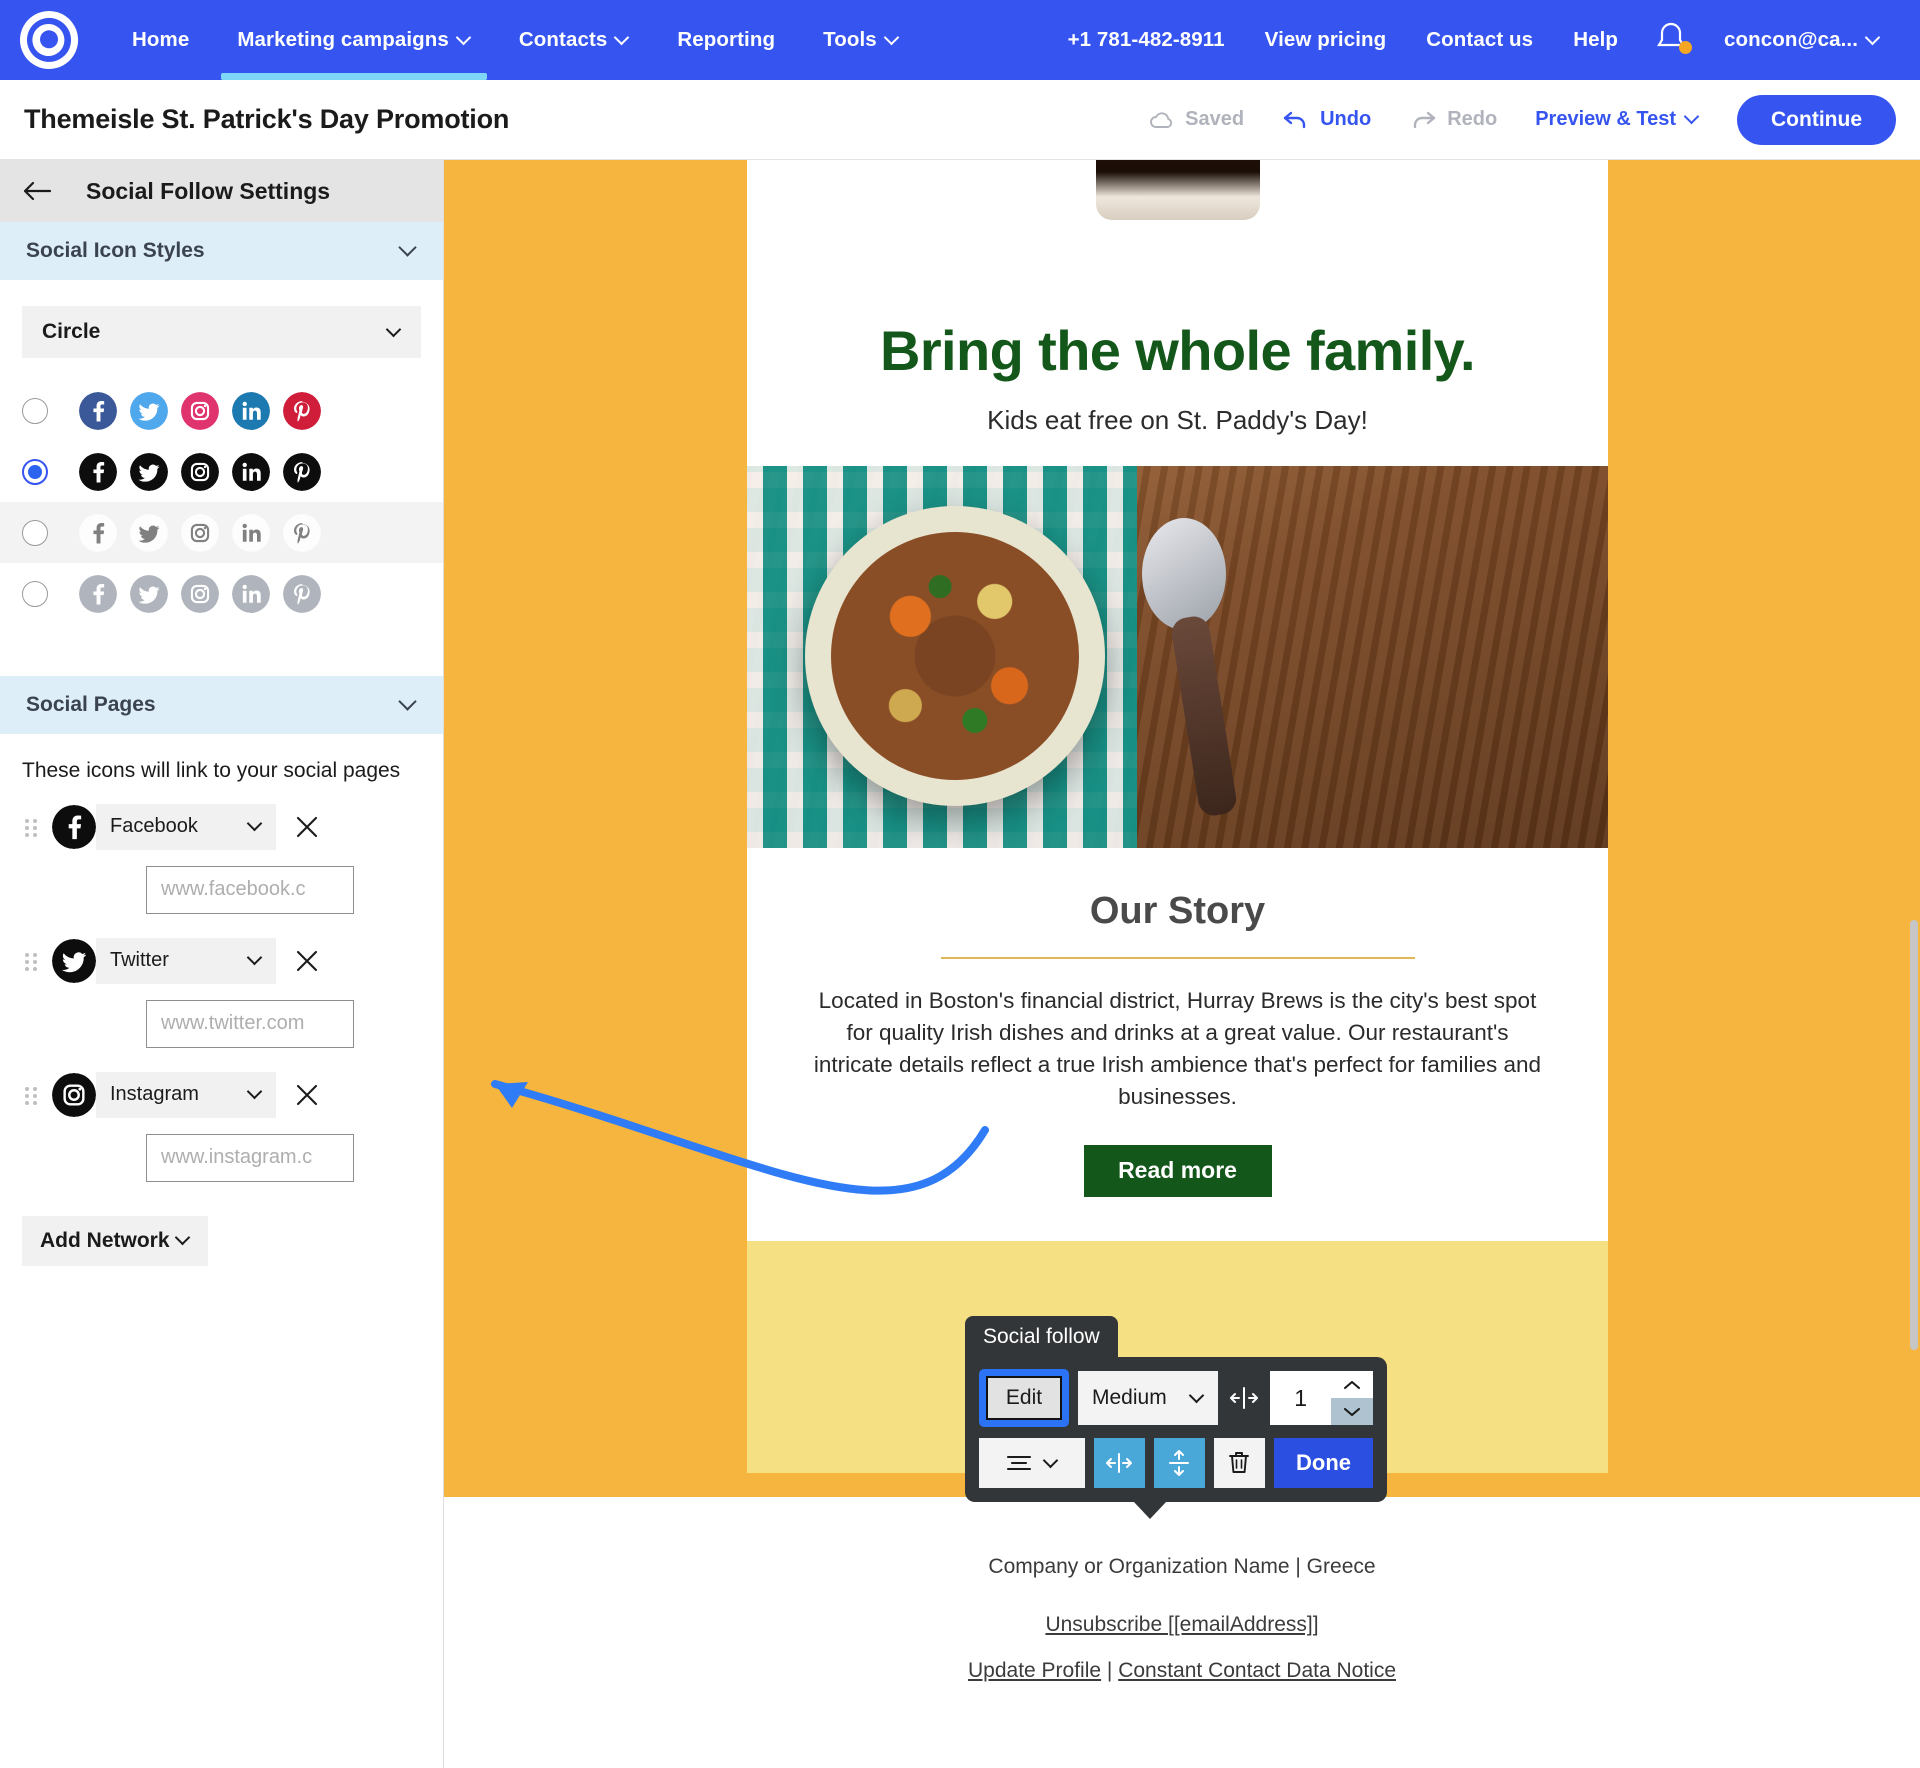 This screenshot has height=1768, width=1920. I want to click on nav-item-contacts: Contacts, so click(574, 40).